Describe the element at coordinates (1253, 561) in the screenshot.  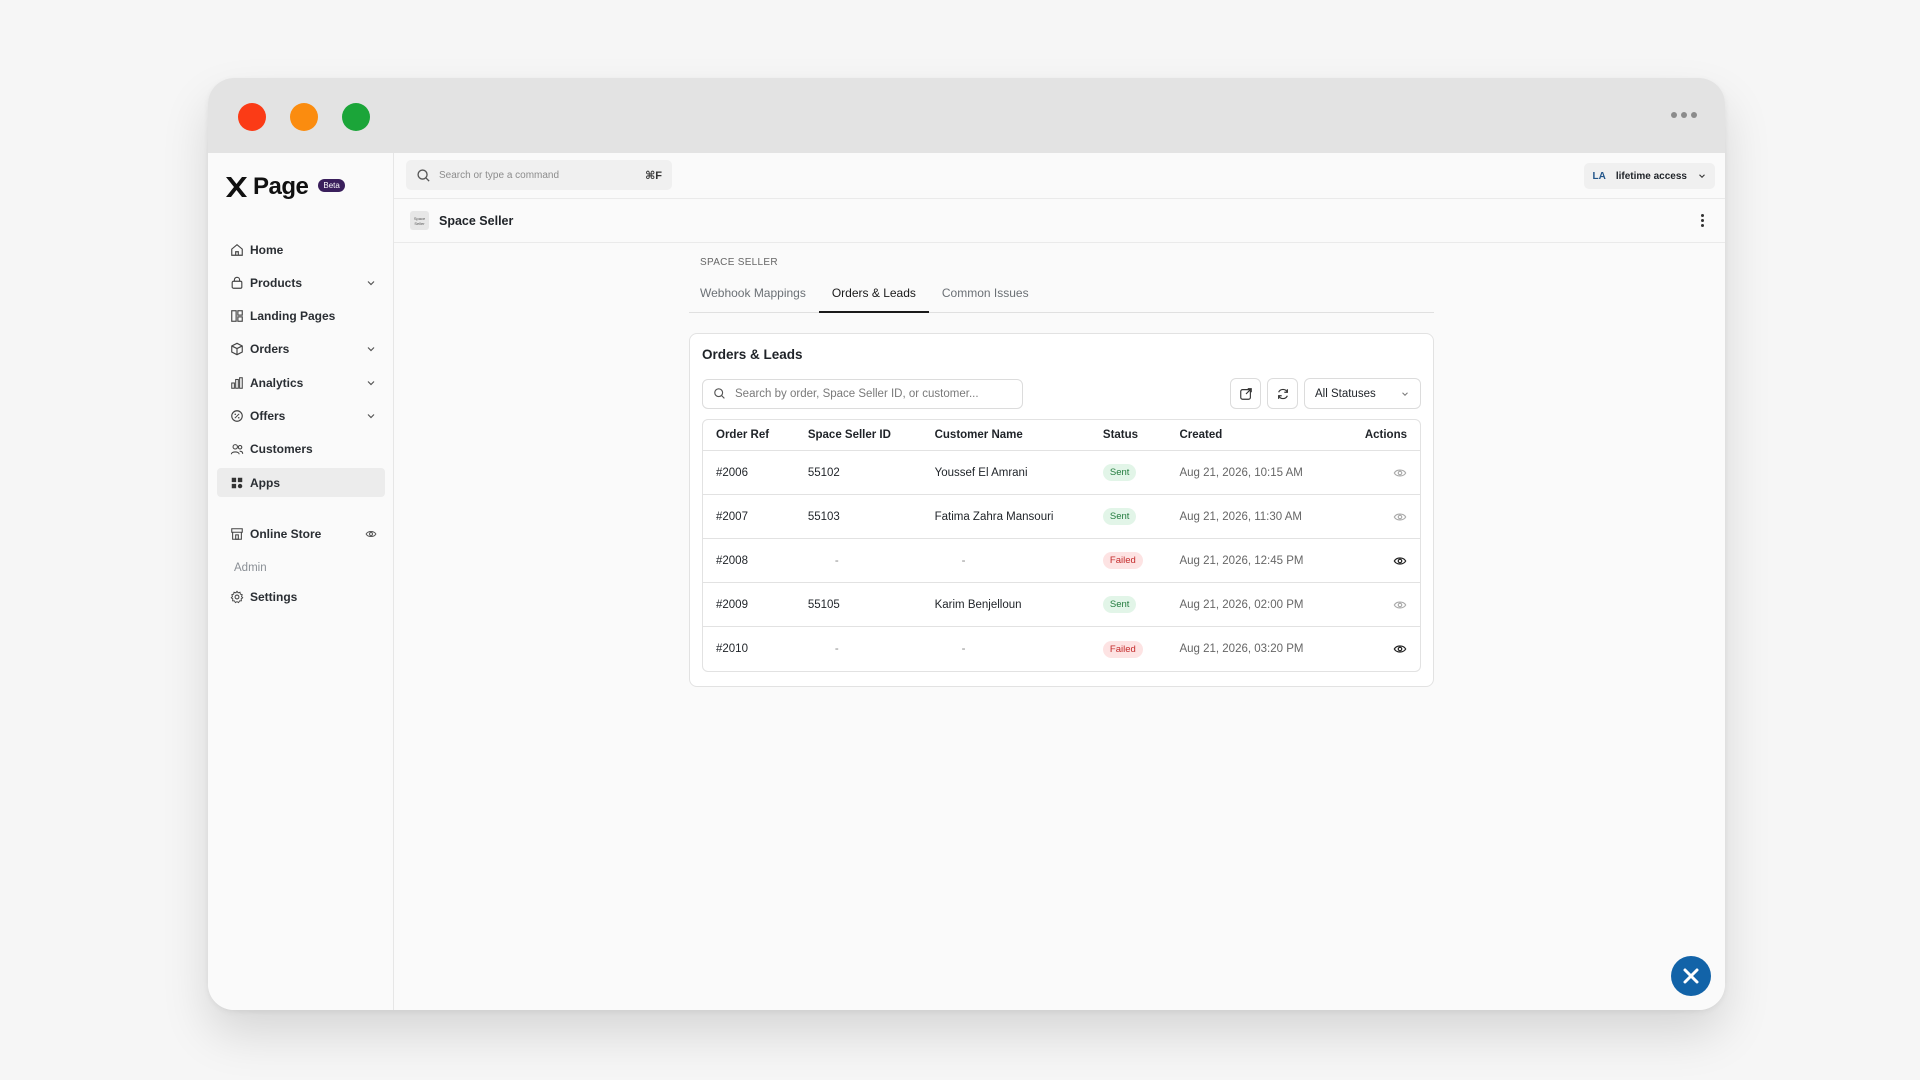
I see `created-date: Aug 21, 2026, 12:45 PM` at that location.